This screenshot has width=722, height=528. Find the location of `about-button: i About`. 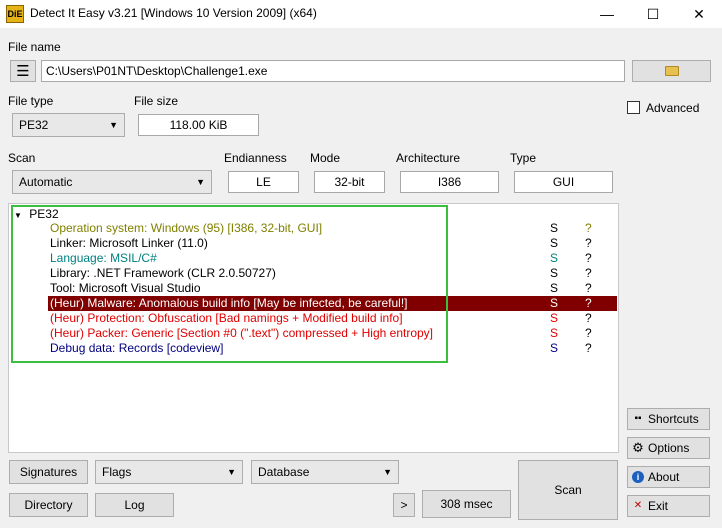

about-button: i About is located at coordinates (668, 477).